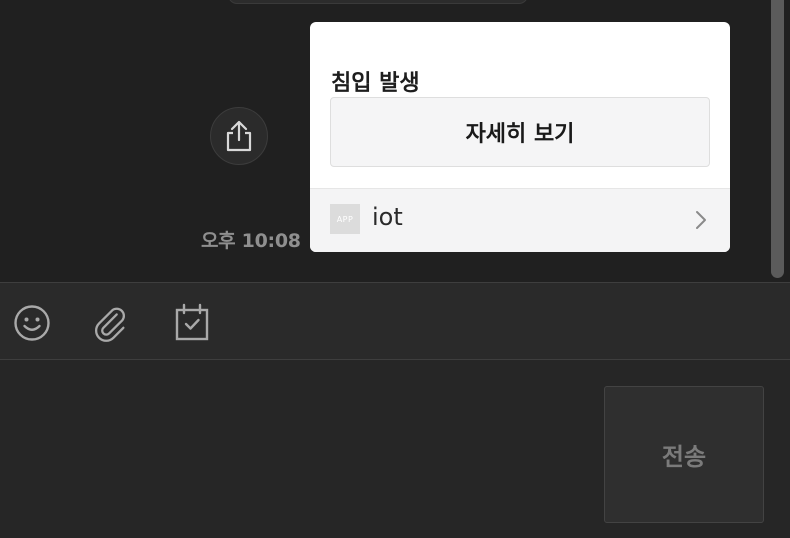  Describe the element at coordinates (395, 321) in the screenshot. I see `composer-toolbar` at that location.